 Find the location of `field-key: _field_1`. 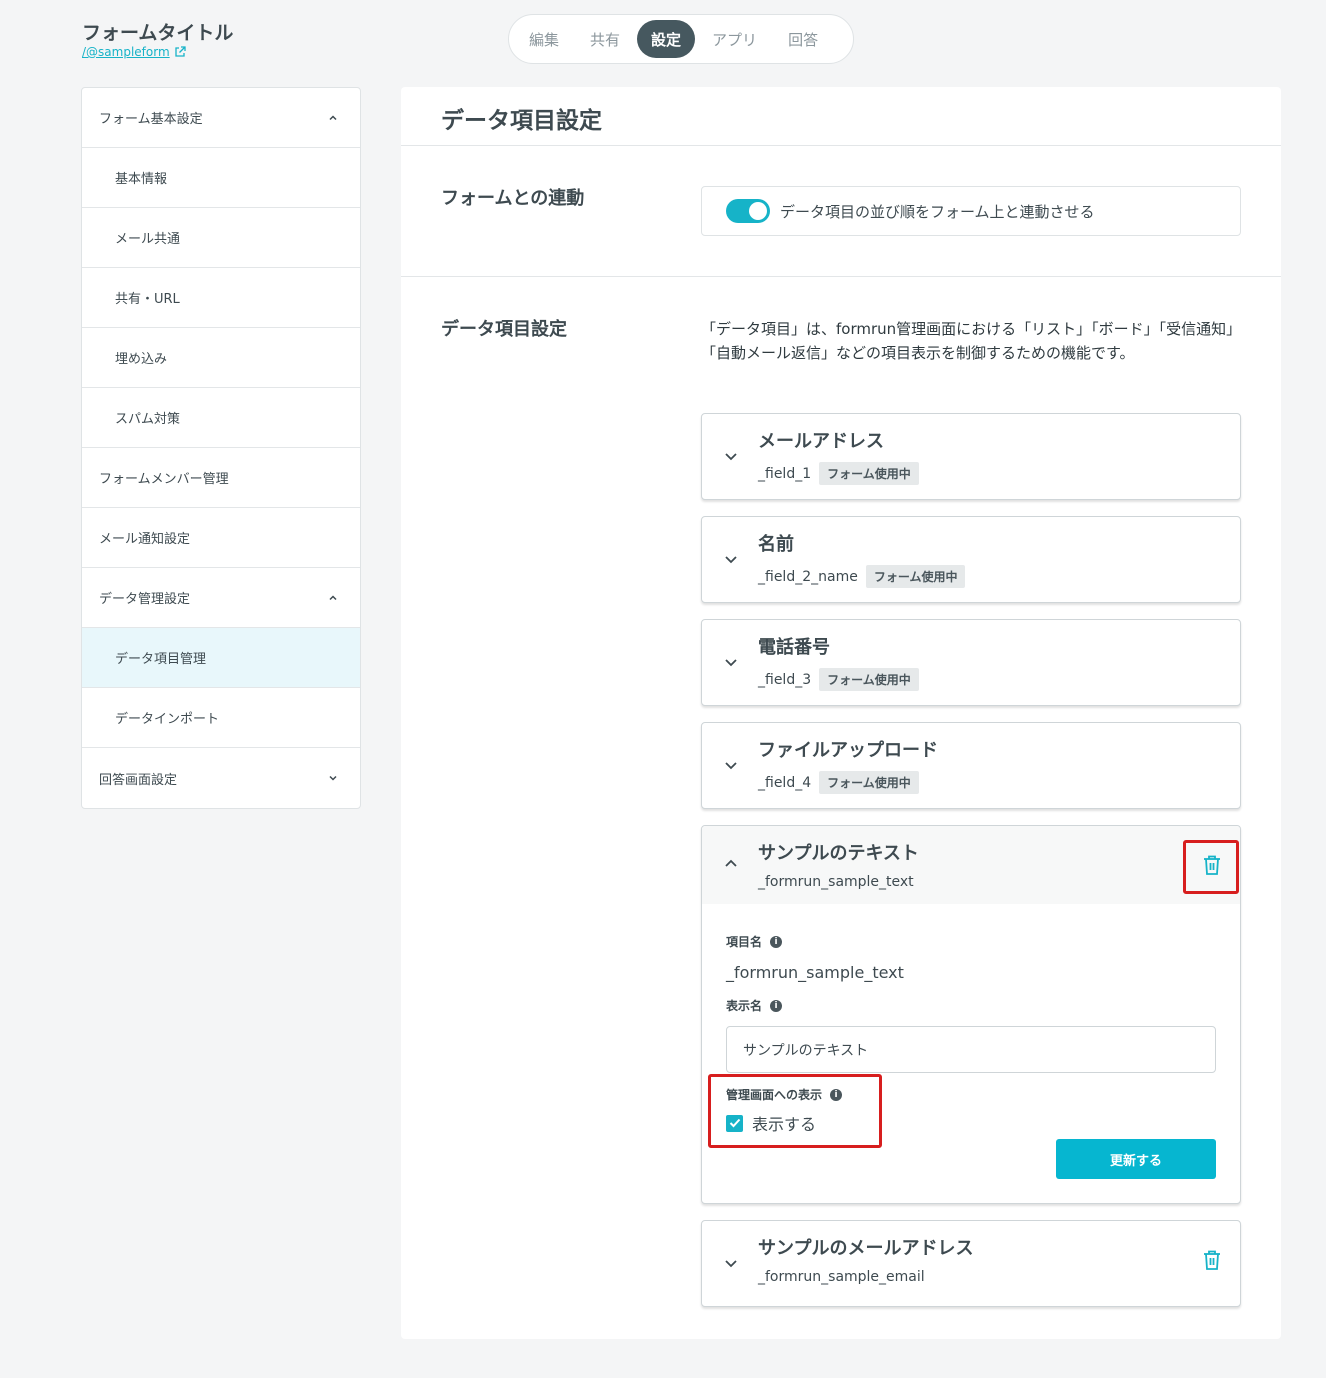

field-key: _field_1 is located at coordinates (785, 473).